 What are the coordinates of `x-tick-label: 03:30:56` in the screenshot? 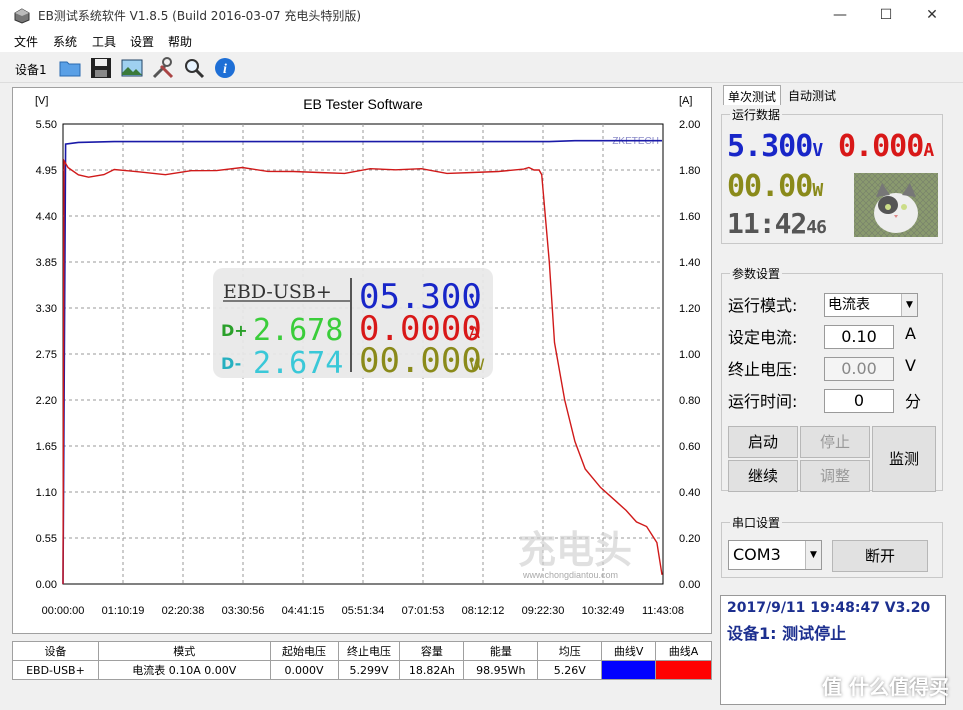 It's located at (243, 611).